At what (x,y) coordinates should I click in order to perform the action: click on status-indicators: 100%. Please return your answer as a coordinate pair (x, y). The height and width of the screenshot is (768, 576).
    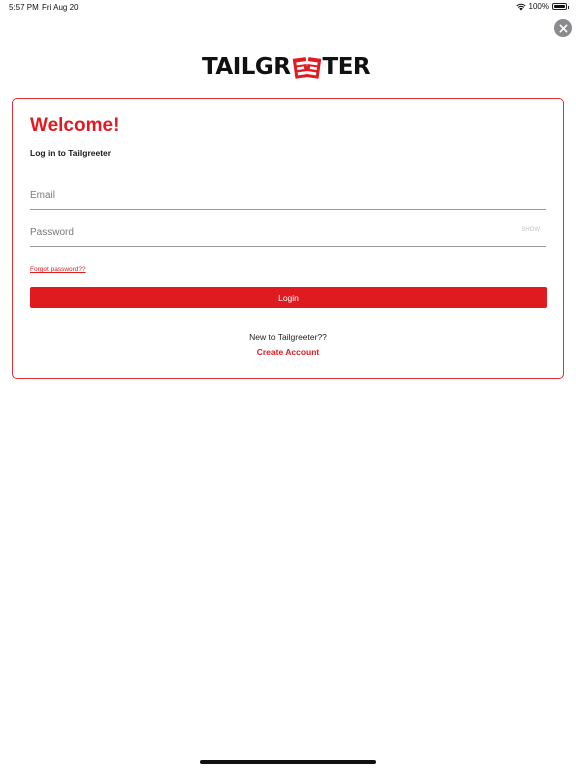
    Looking at the image, I should click on (542, 6).